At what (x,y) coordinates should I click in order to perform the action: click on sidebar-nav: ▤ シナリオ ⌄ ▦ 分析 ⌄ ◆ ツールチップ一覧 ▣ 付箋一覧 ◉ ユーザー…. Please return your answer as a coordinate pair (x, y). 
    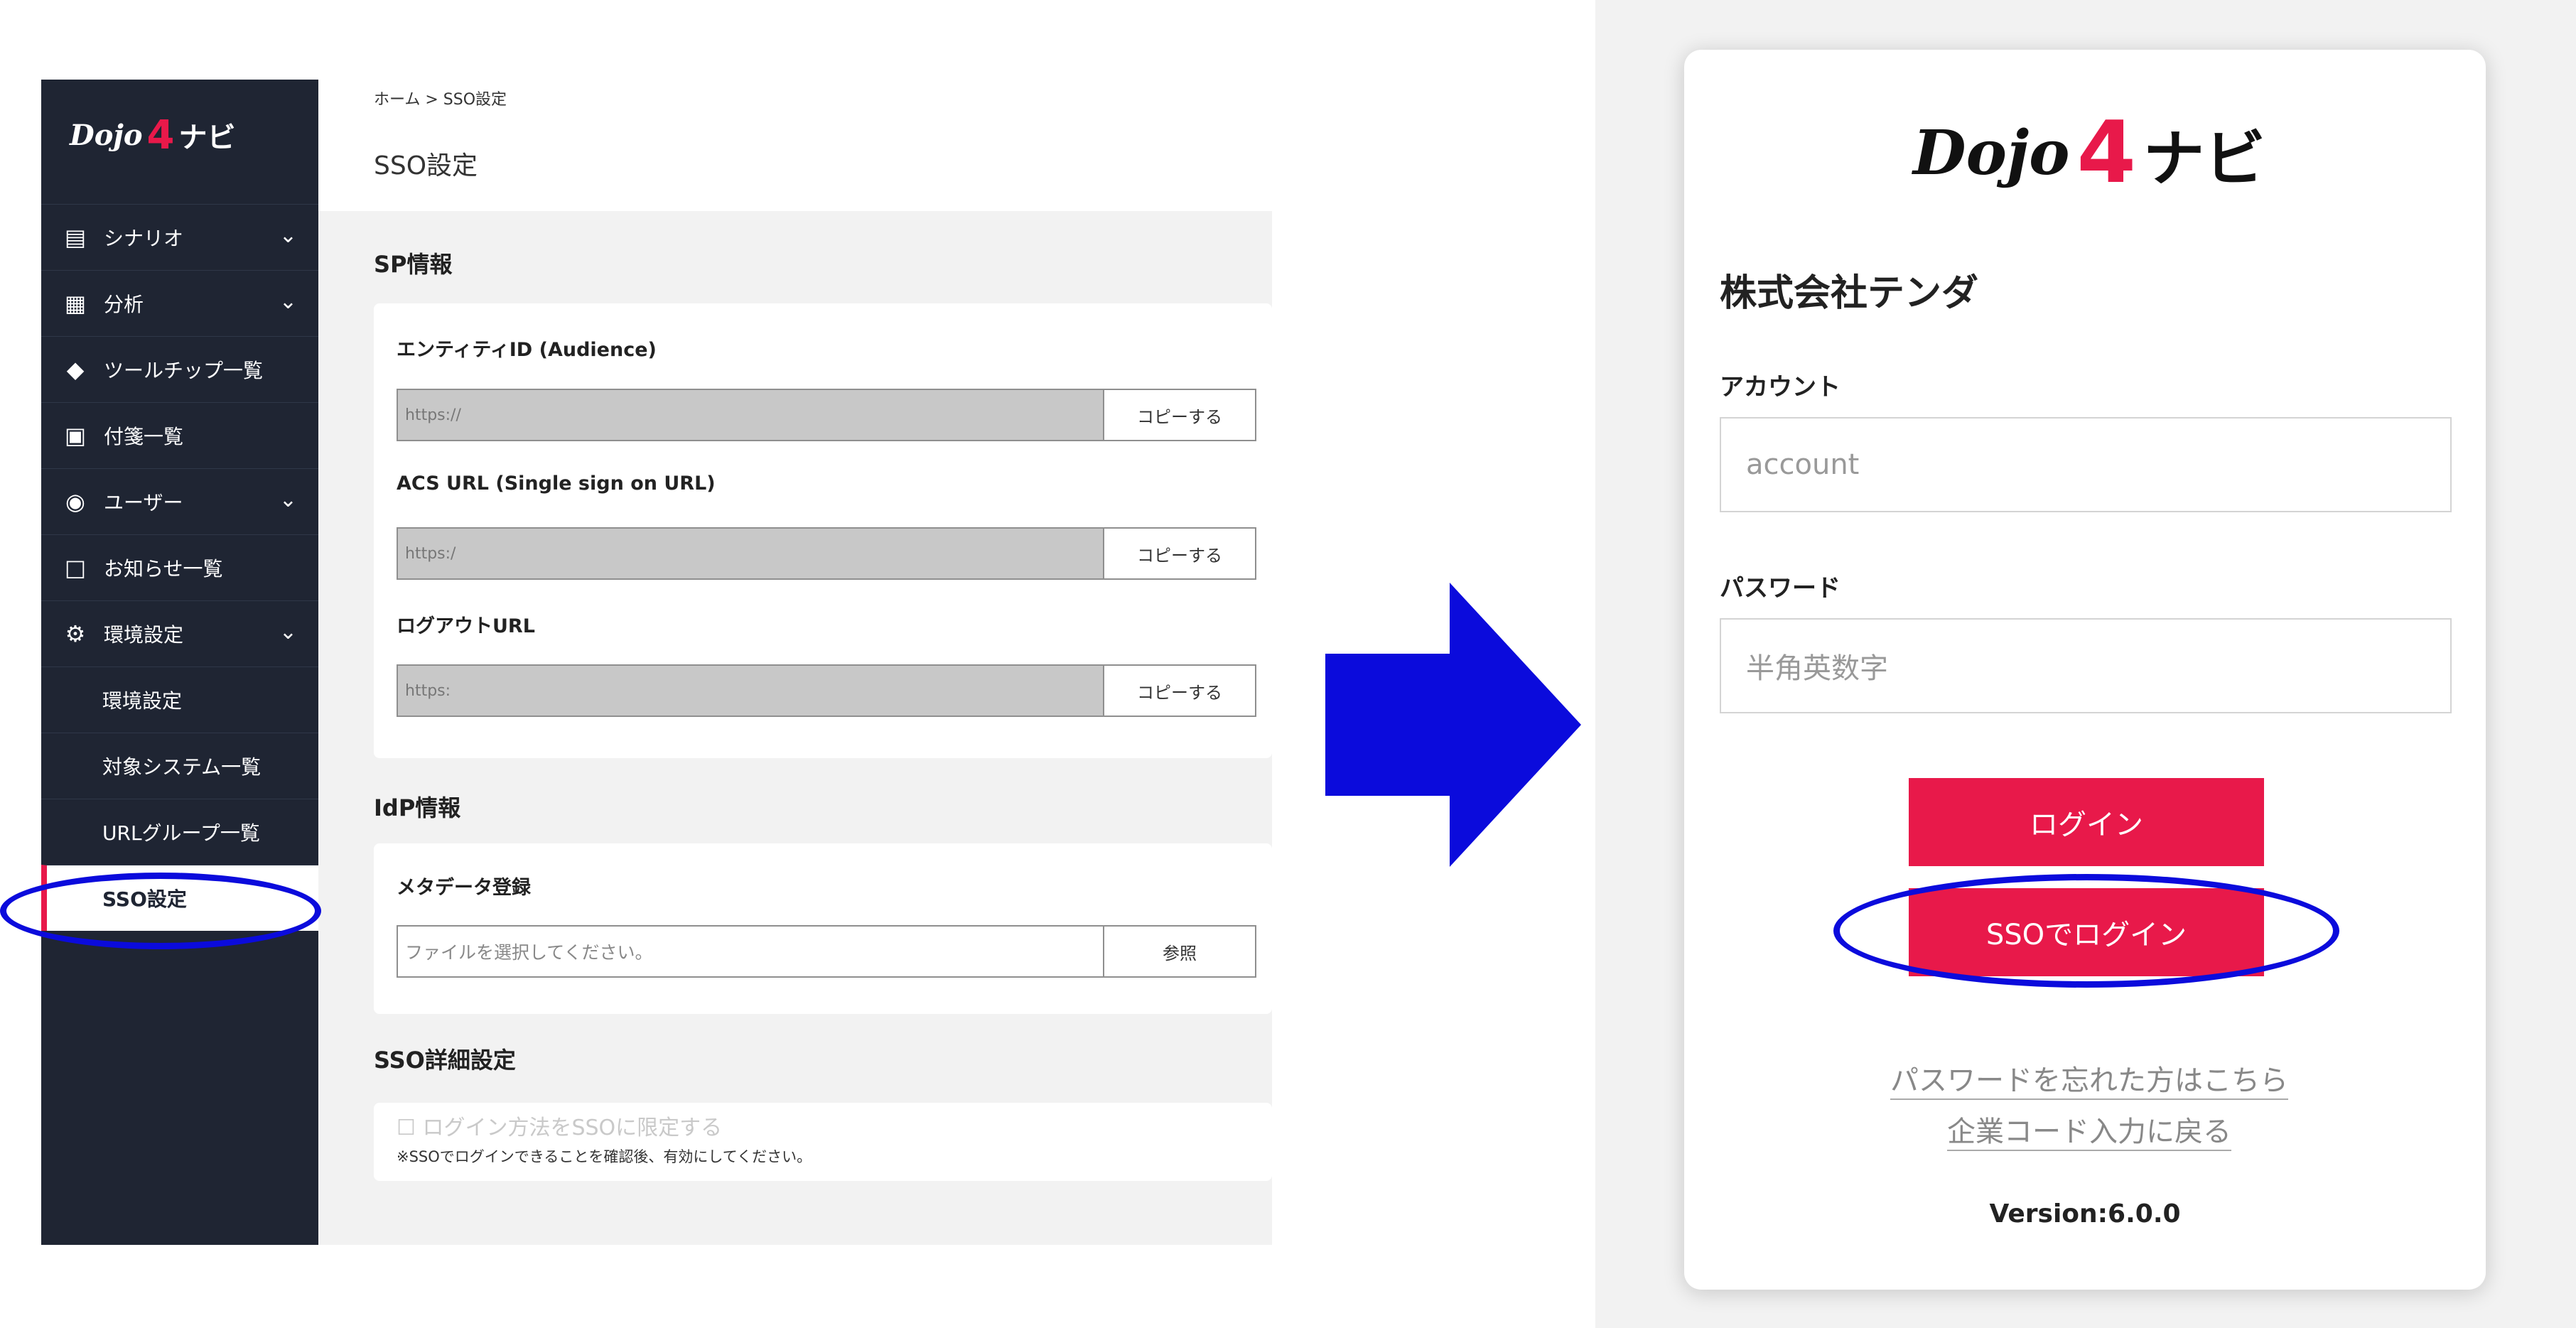
    Looking at the image, I should click on (180, 567).